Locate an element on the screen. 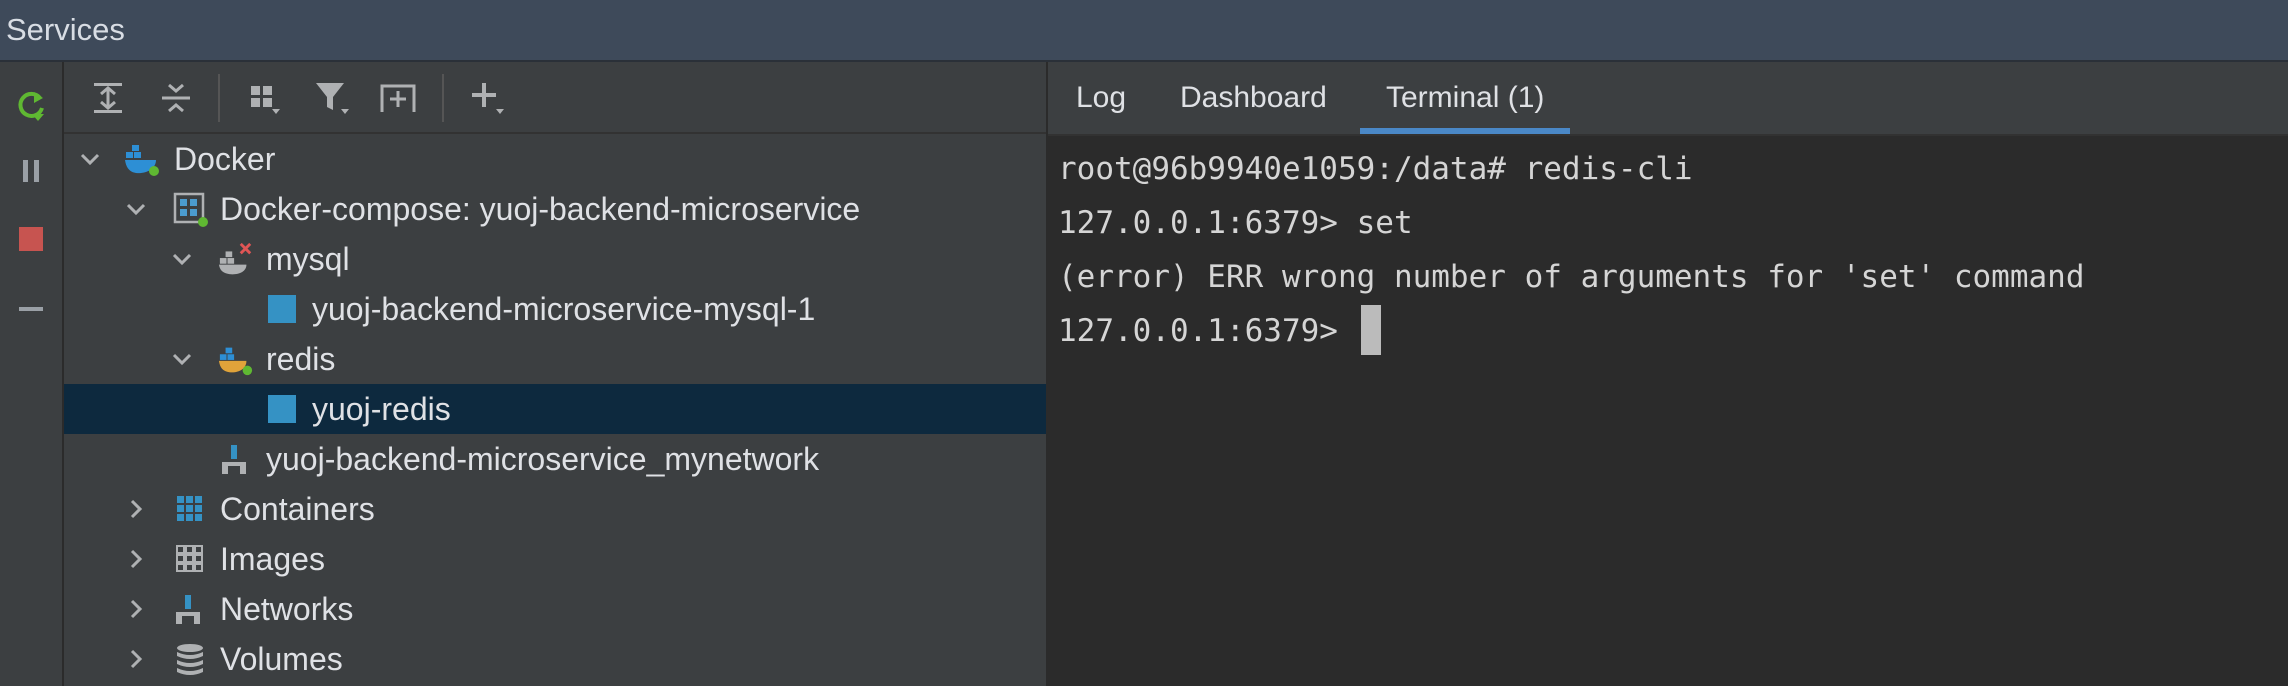 This screenshot has height=686, width=2288. tree-node-docker: Docker is located at coordinates (555, 159).